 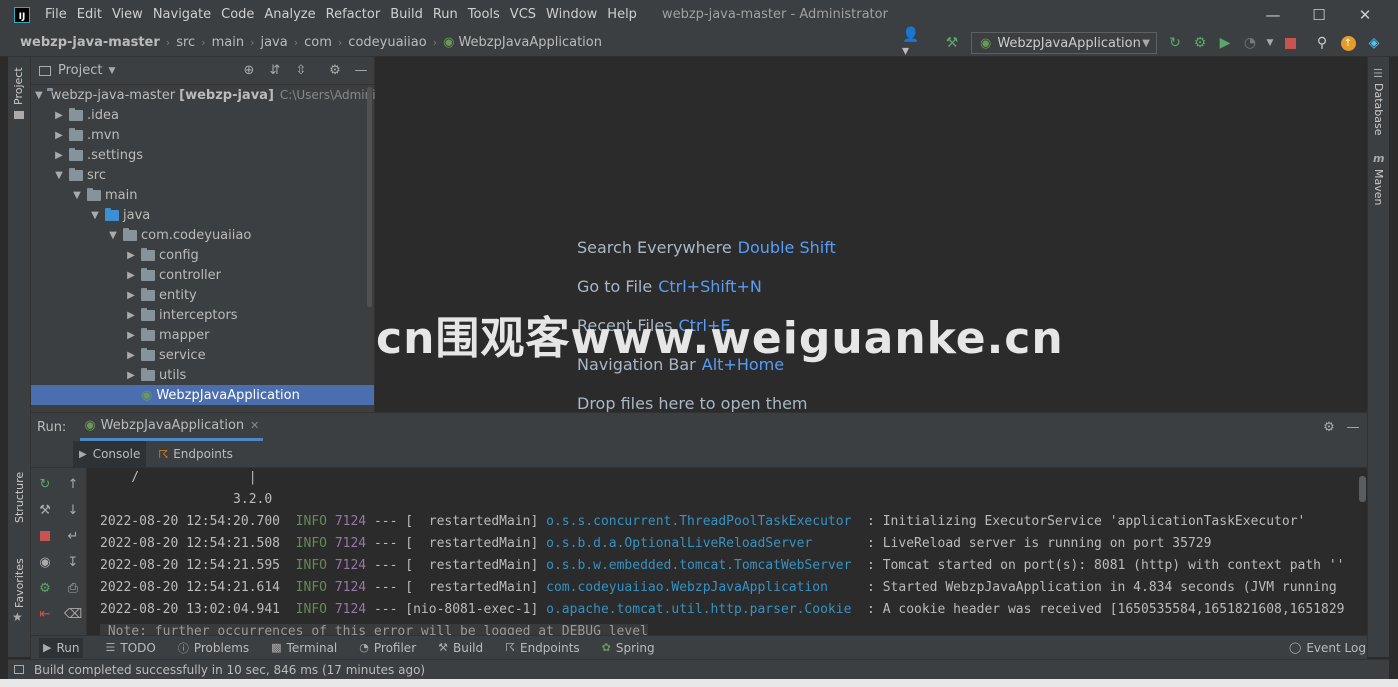 I want to click on scrollbar, so click(x=369, y=197).